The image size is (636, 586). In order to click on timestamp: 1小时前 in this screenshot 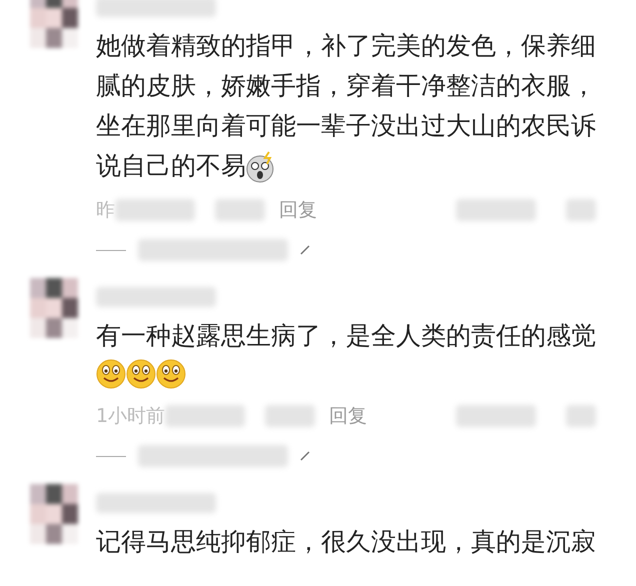, I will do `click(131, 416)`.